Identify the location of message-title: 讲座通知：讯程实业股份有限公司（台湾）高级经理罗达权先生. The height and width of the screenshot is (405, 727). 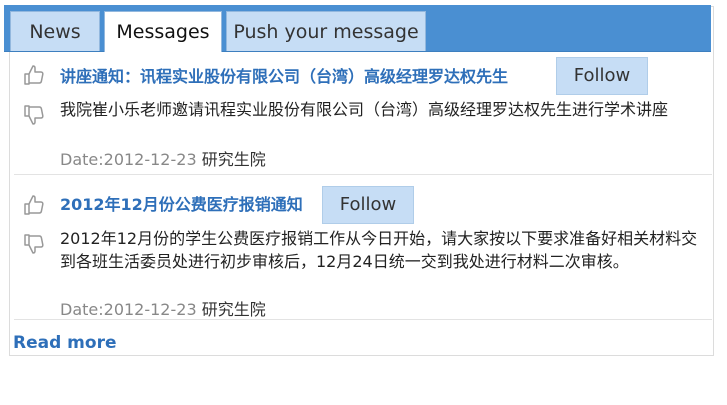
(284, 77).